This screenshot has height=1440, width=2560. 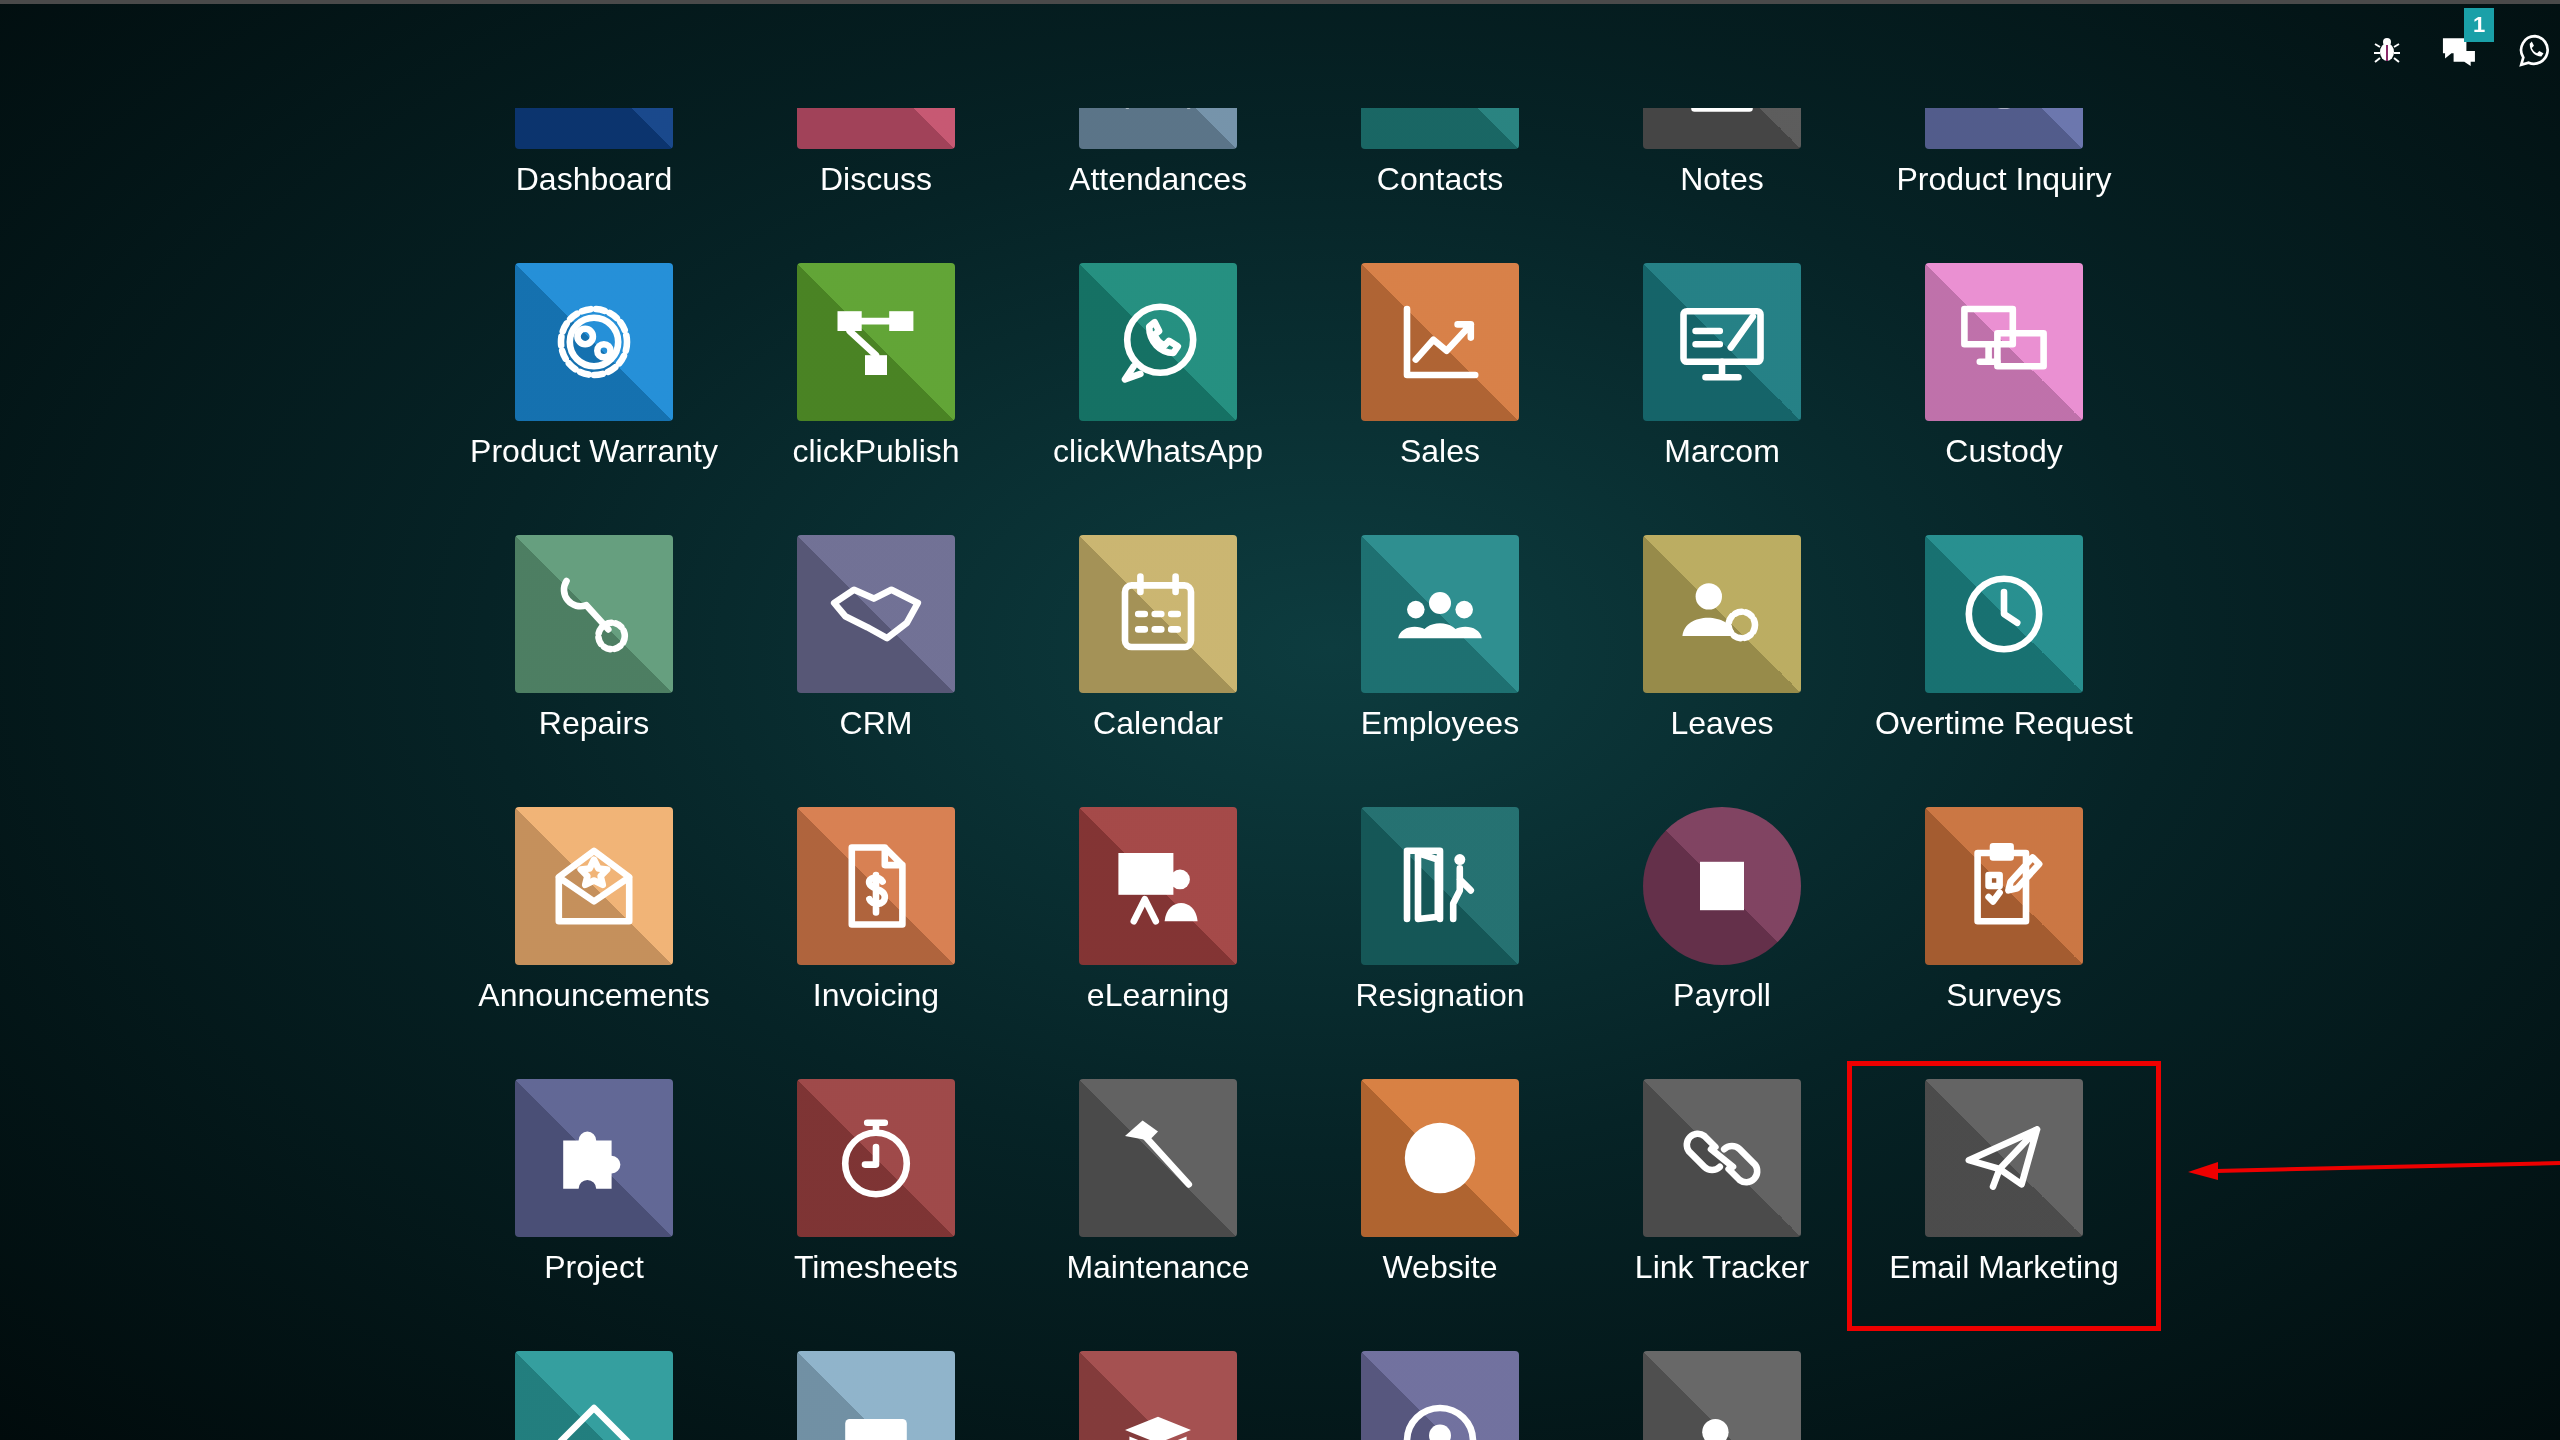 I want to click on app-link: Timesheets, so click(x=876, y=1182).